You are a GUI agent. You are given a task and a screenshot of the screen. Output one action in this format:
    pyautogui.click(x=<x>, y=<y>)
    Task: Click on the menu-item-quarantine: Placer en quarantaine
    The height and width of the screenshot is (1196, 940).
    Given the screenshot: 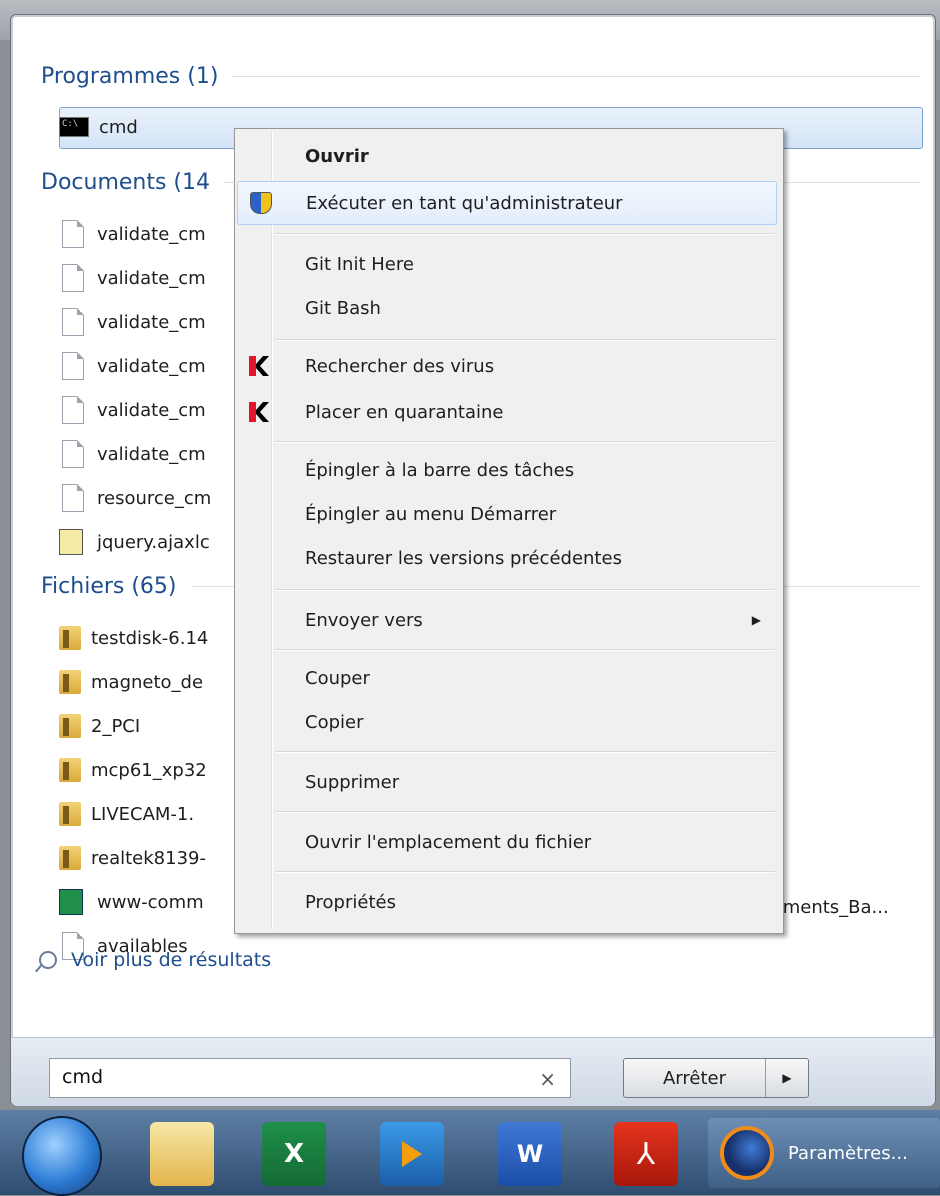 What is the action you would take?
    pyautogui.click(x=508, y=412)
    